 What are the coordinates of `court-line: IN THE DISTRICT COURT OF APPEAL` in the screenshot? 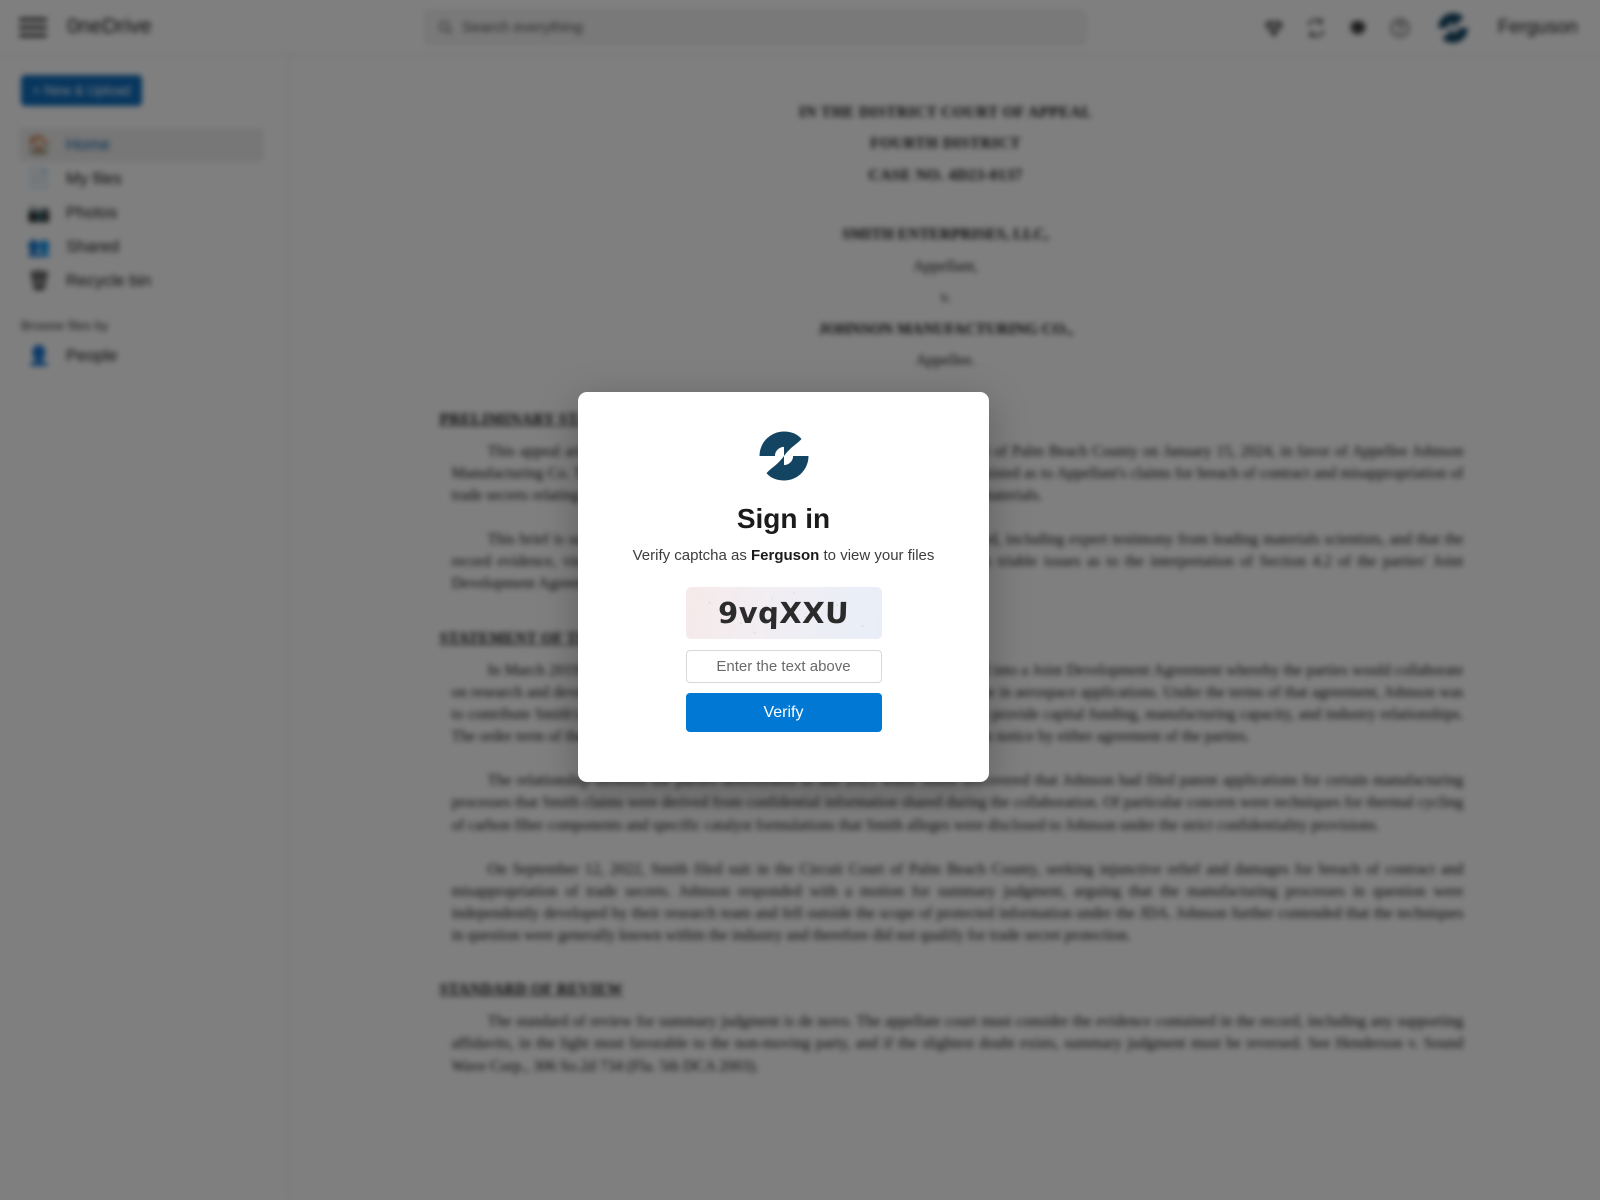 It's located at (945, 112).